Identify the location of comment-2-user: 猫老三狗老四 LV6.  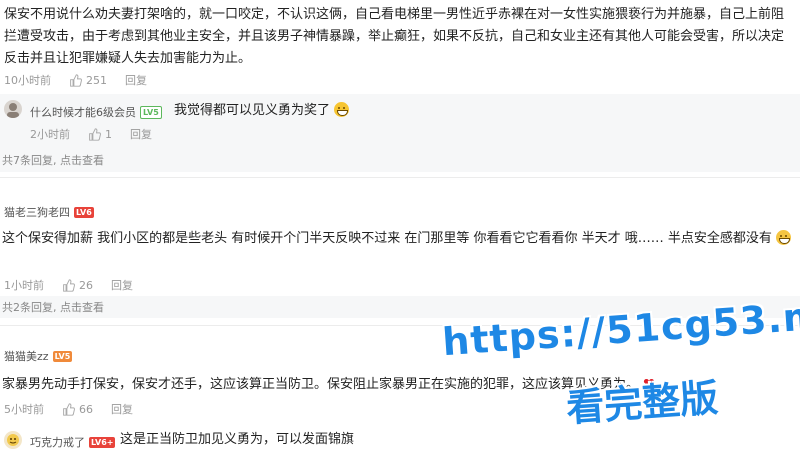
(49, 212).